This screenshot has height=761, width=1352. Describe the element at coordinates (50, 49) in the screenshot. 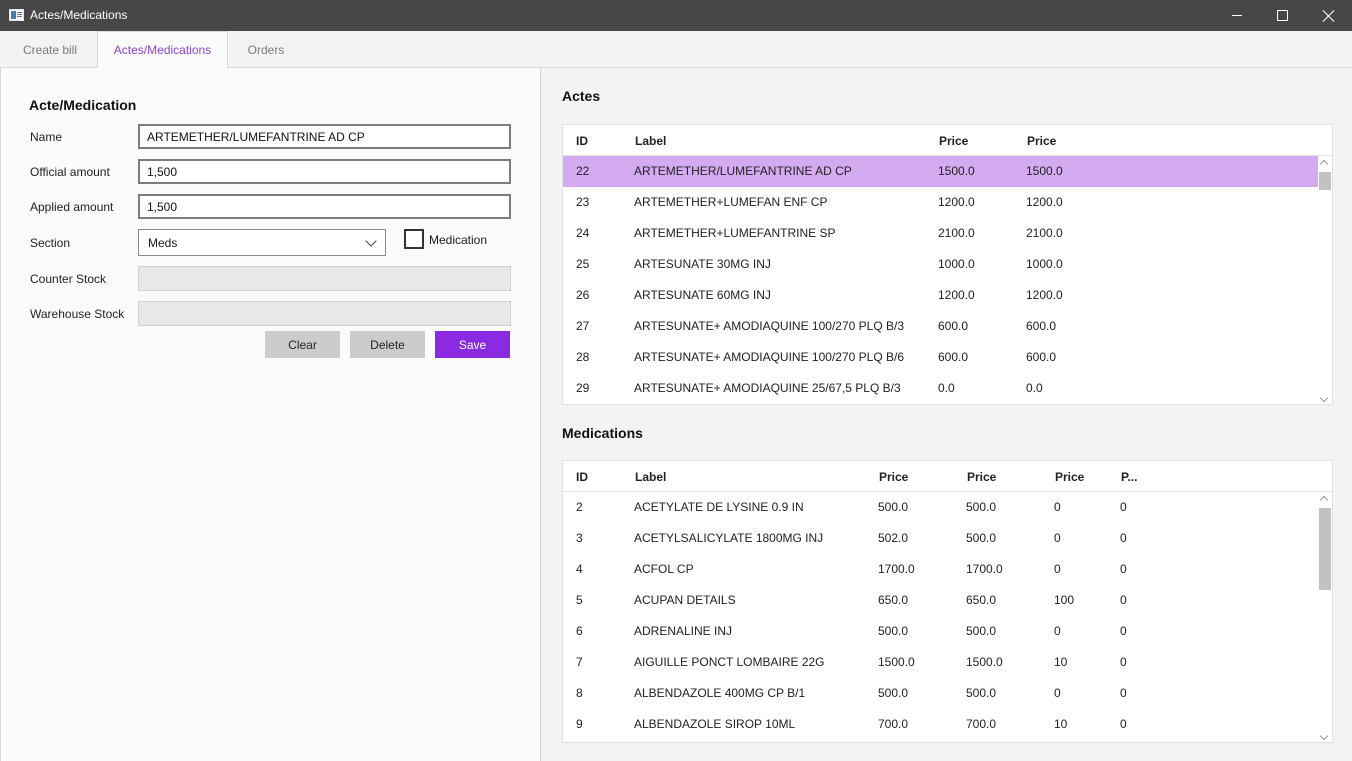

I see `tab-create-bill: Create bill` at that location.